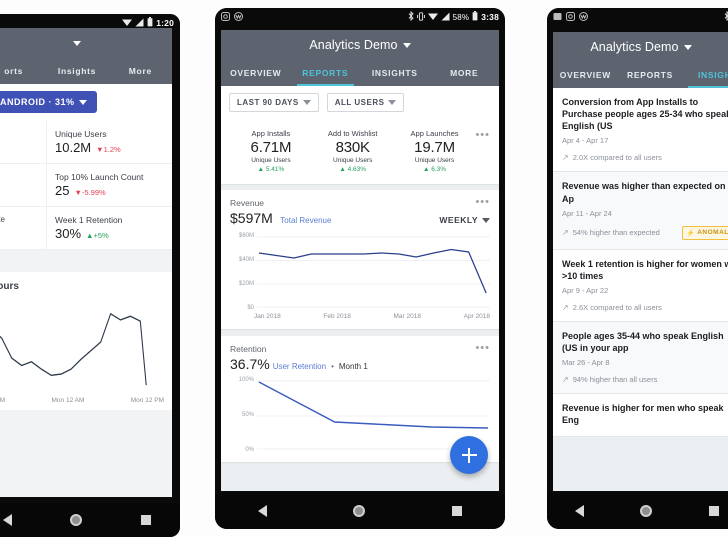 This screenshot has width=728, height=537. I want to click on audience-chip: ALL USERS, so click(365, 102).